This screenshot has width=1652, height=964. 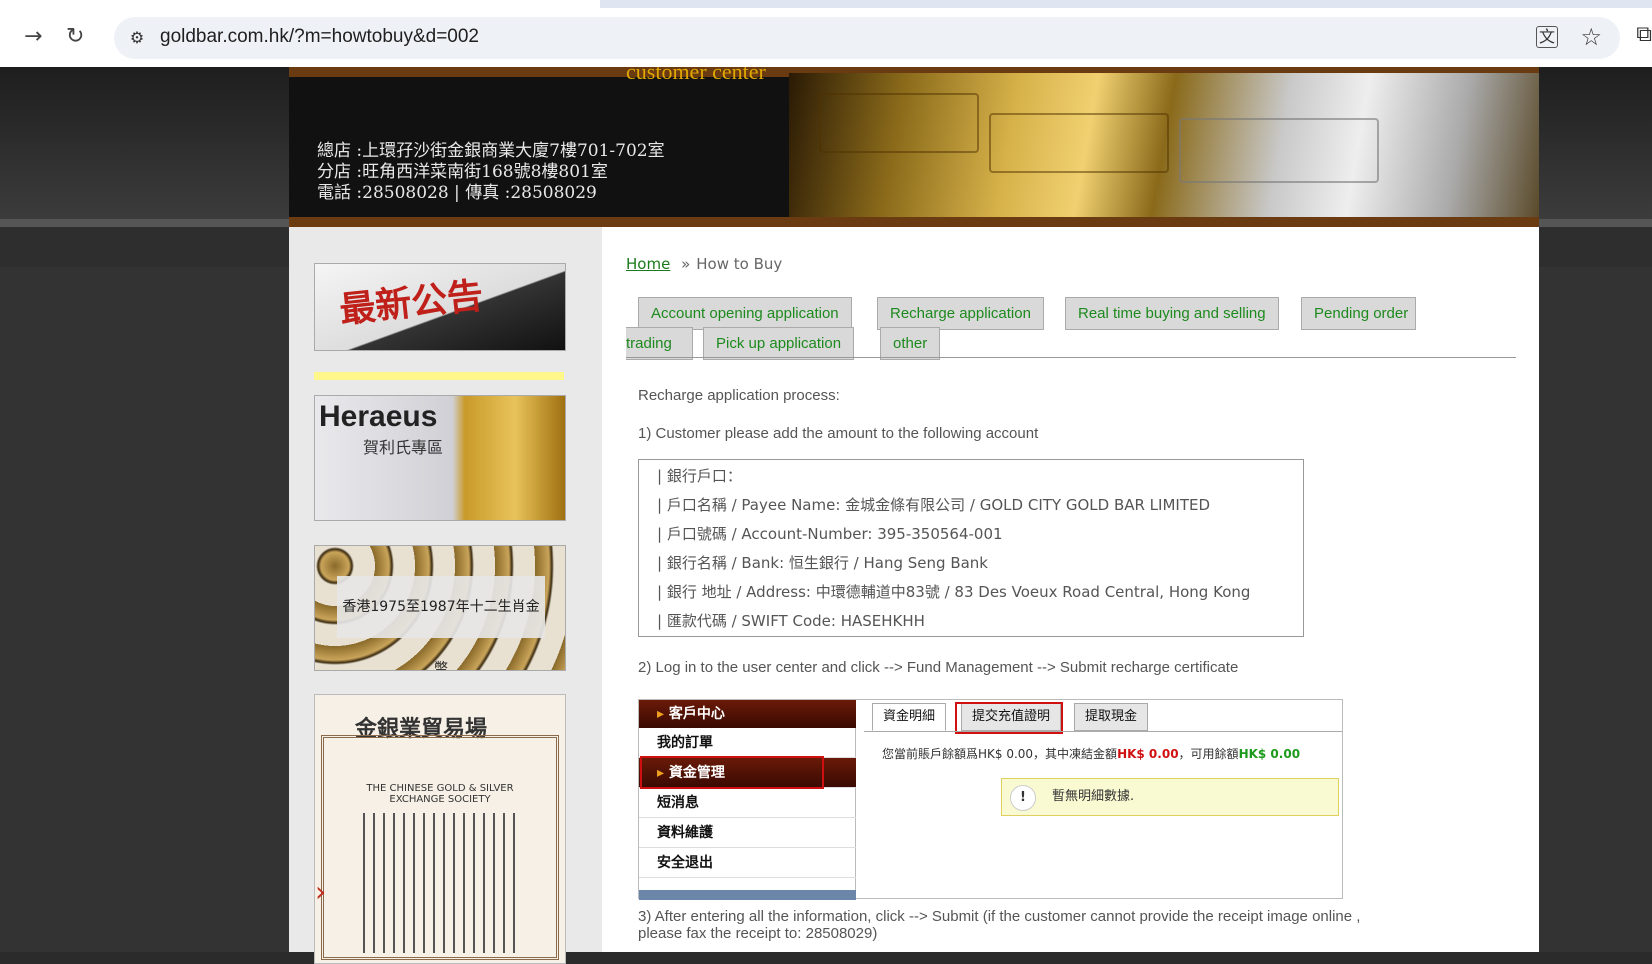 What do you see at coordinates (1208, 754) in the screenshot?
I see `available-prefix: ，可用餘額` at bounding box center [1208, 754].